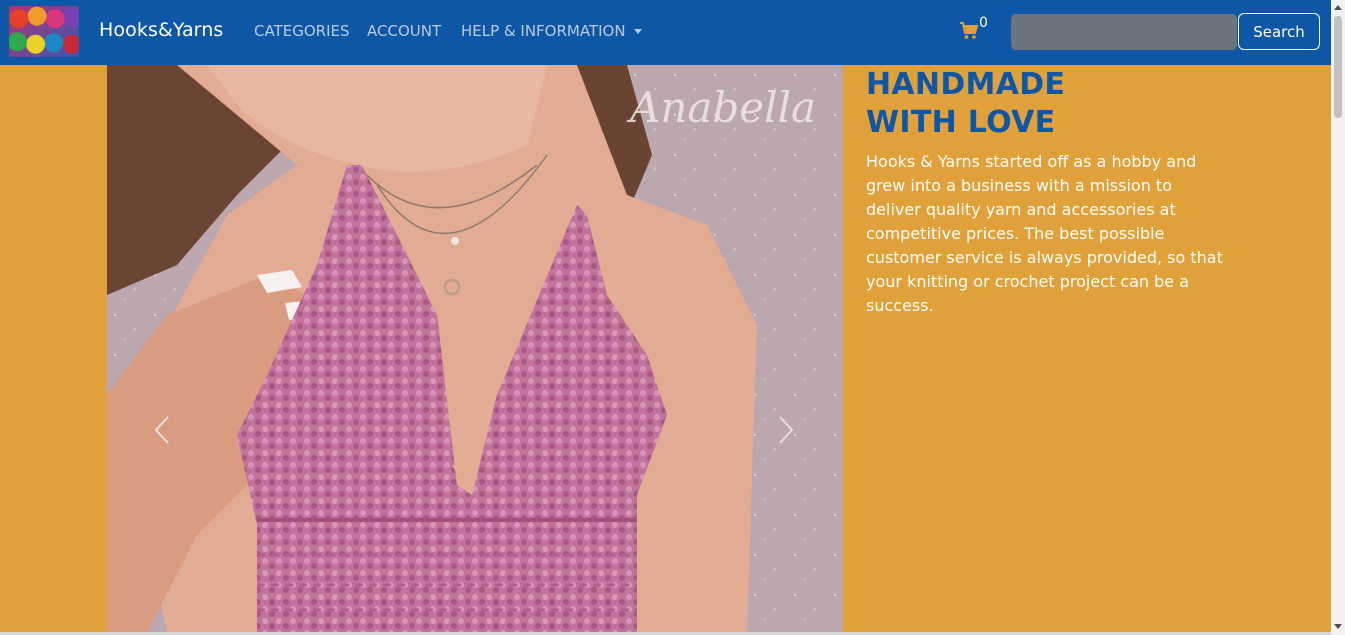 The image size is (1345, 635). I want to click on scrollbar-thumb, so click(1338, 67).